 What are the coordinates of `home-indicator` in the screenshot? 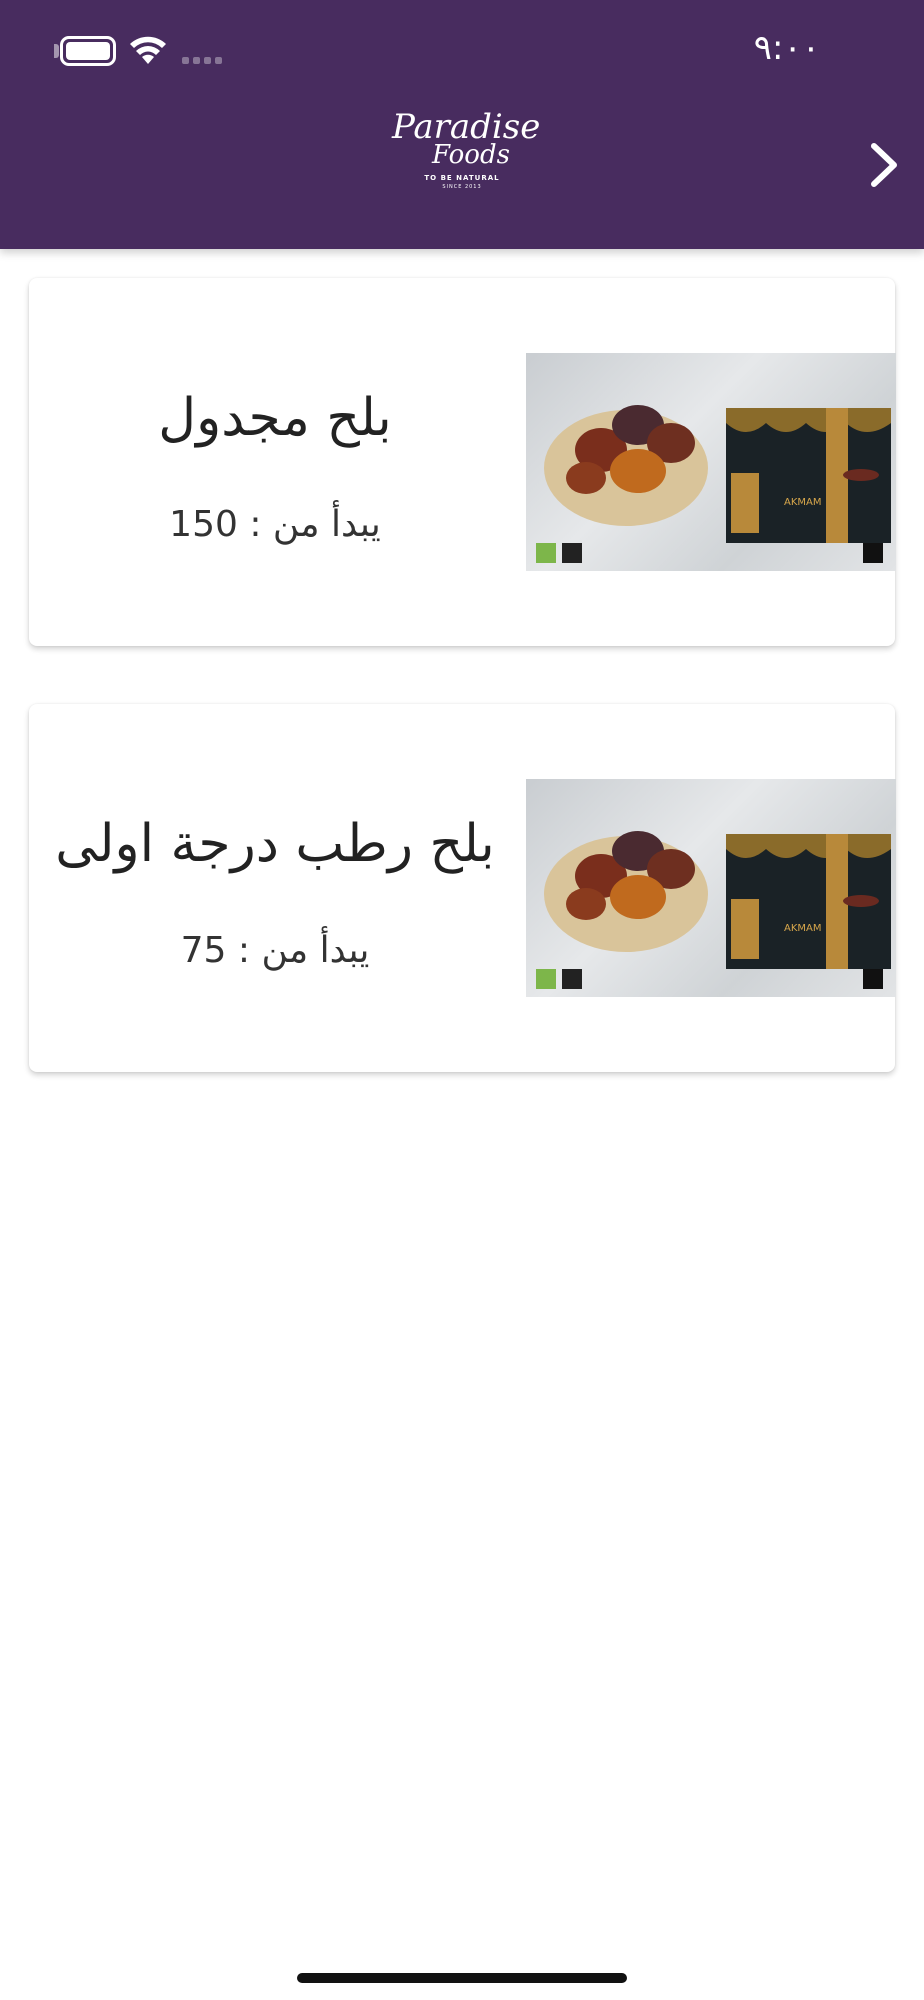 It's located at (462, 1978).